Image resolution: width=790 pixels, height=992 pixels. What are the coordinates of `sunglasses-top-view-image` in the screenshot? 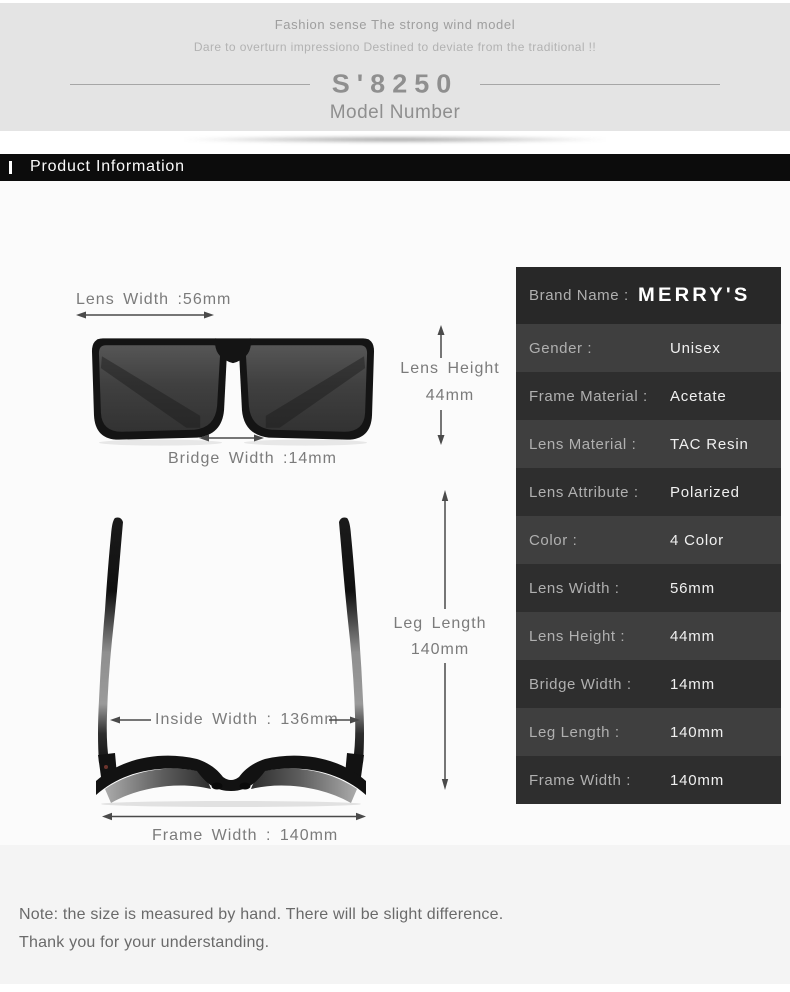 It's located at (231, 662).